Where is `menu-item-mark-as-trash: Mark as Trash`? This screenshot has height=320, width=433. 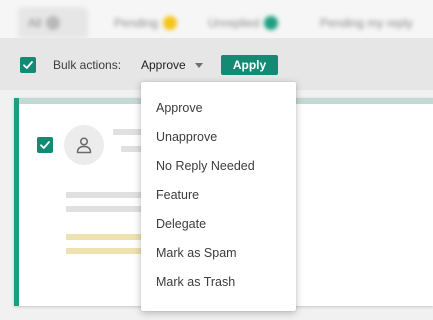 menu-item-mark-as-trash: Mark as Trash is located at coordinates (218, 282).